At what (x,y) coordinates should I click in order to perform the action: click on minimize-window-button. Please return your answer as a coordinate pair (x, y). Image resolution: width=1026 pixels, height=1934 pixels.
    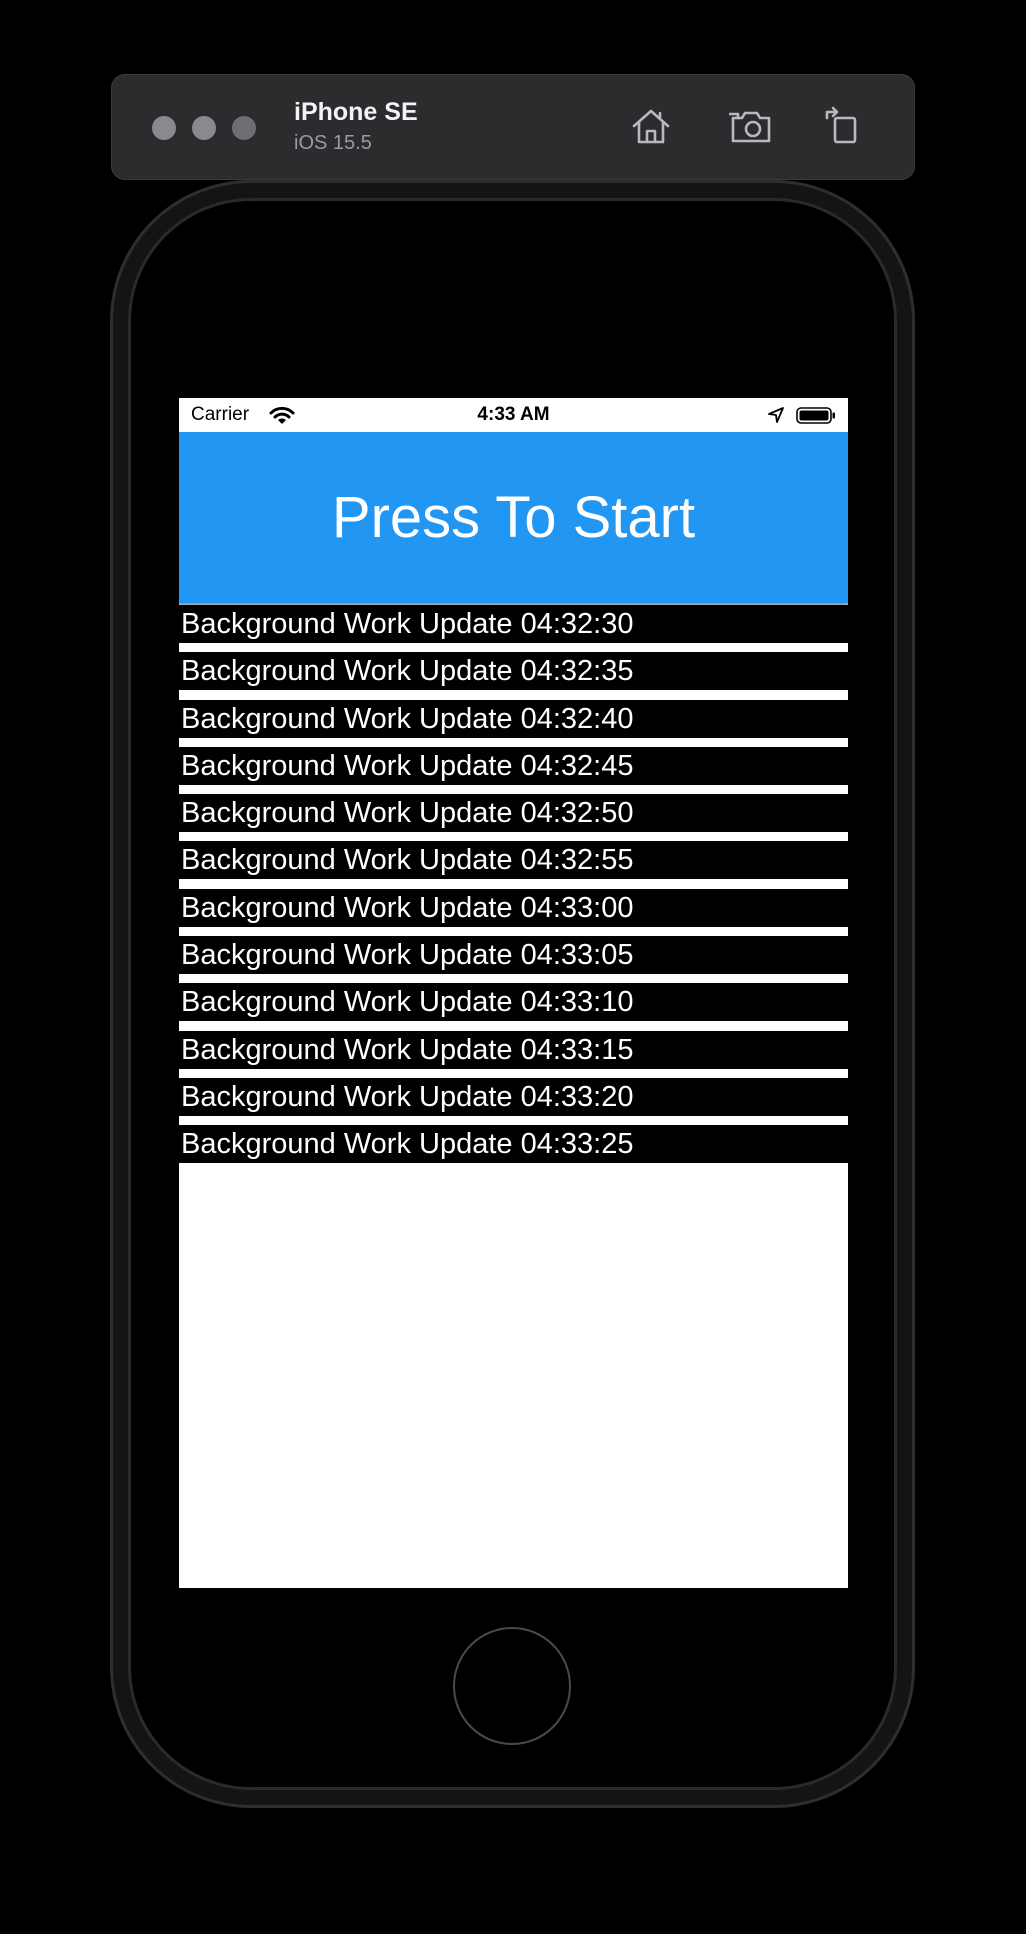
    Looking at the image, I should click on (204, 128).